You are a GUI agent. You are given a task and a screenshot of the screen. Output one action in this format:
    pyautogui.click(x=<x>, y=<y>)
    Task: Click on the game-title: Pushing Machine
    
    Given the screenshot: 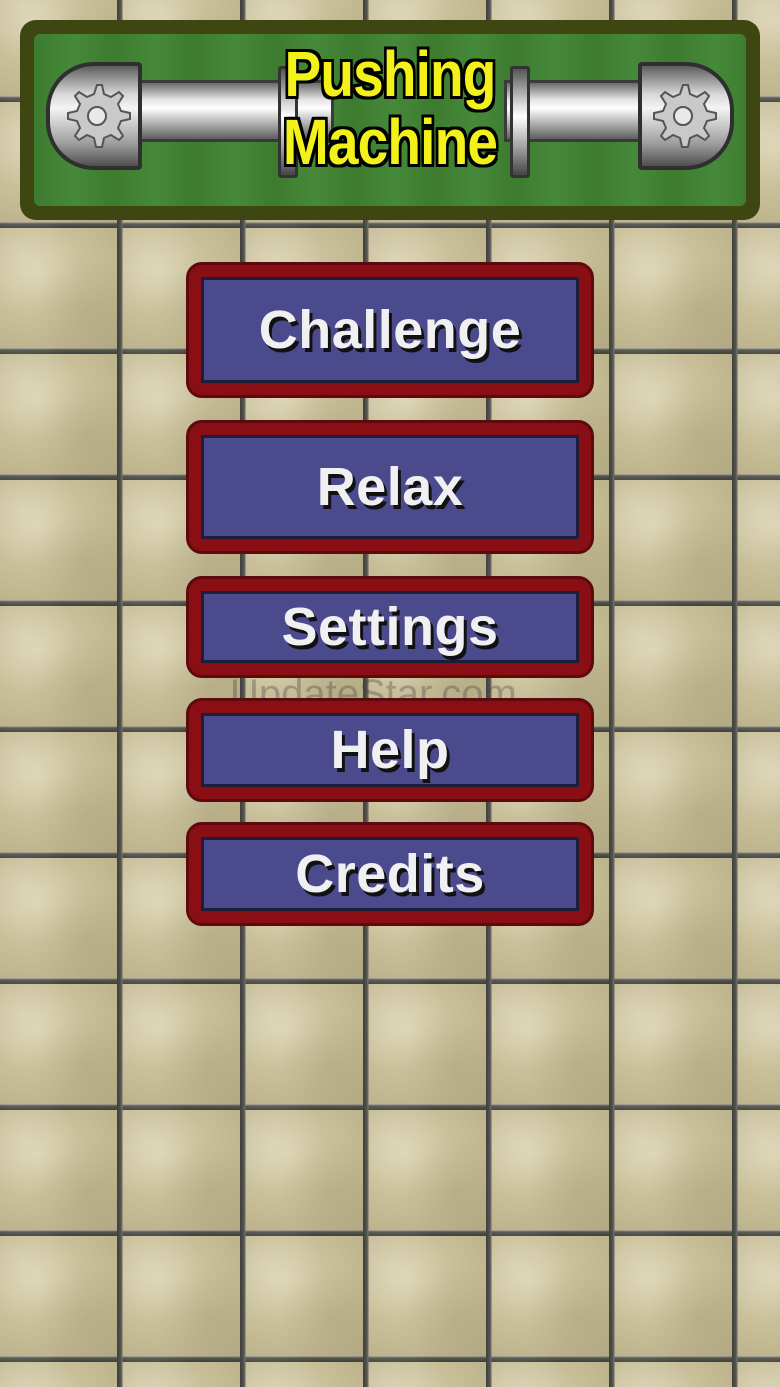 What is the action you would take?
    pyautogui.click(x=390, y=108)
    